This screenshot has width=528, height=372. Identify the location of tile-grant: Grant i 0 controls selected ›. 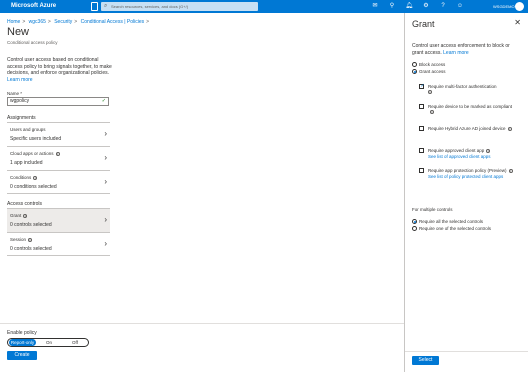
(58, 220).